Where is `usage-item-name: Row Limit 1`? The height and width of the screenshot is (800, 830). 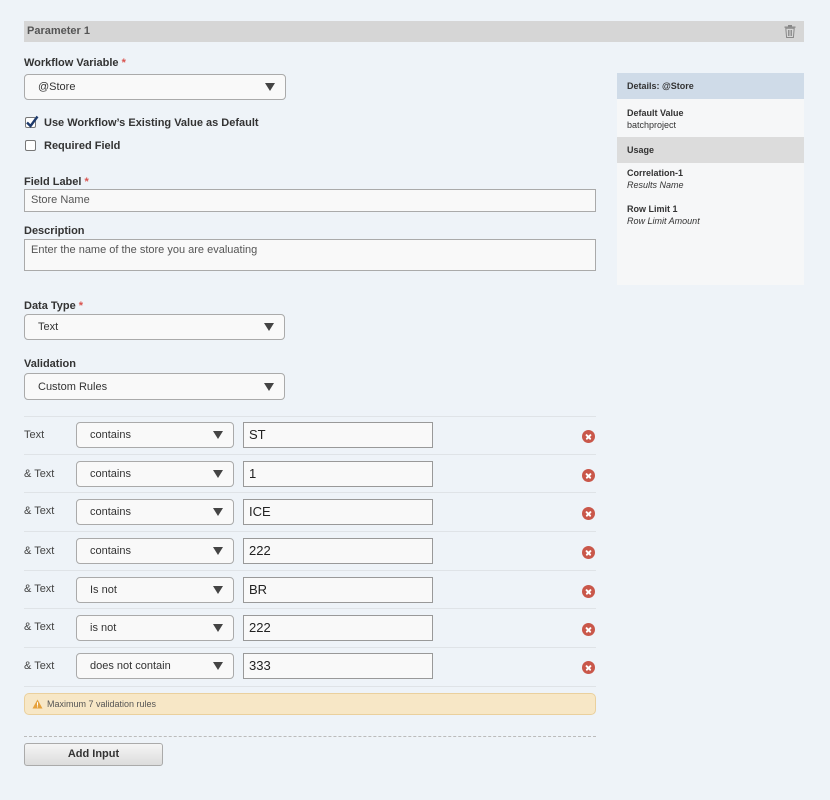
usage-item-name: Row Limit 1 is located at coordinates (652, 209).